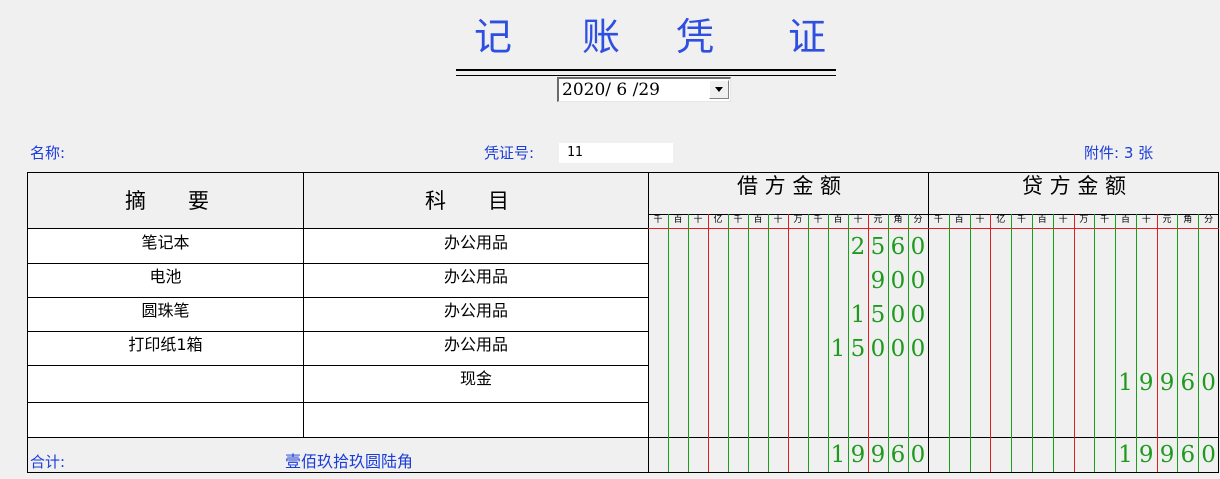 The height and width of the screenshot is (479, 1220). What do you see at coordinates (1218, 322) in the screenshot?
I see `table-border-right` at bounding box center [1218, 322].